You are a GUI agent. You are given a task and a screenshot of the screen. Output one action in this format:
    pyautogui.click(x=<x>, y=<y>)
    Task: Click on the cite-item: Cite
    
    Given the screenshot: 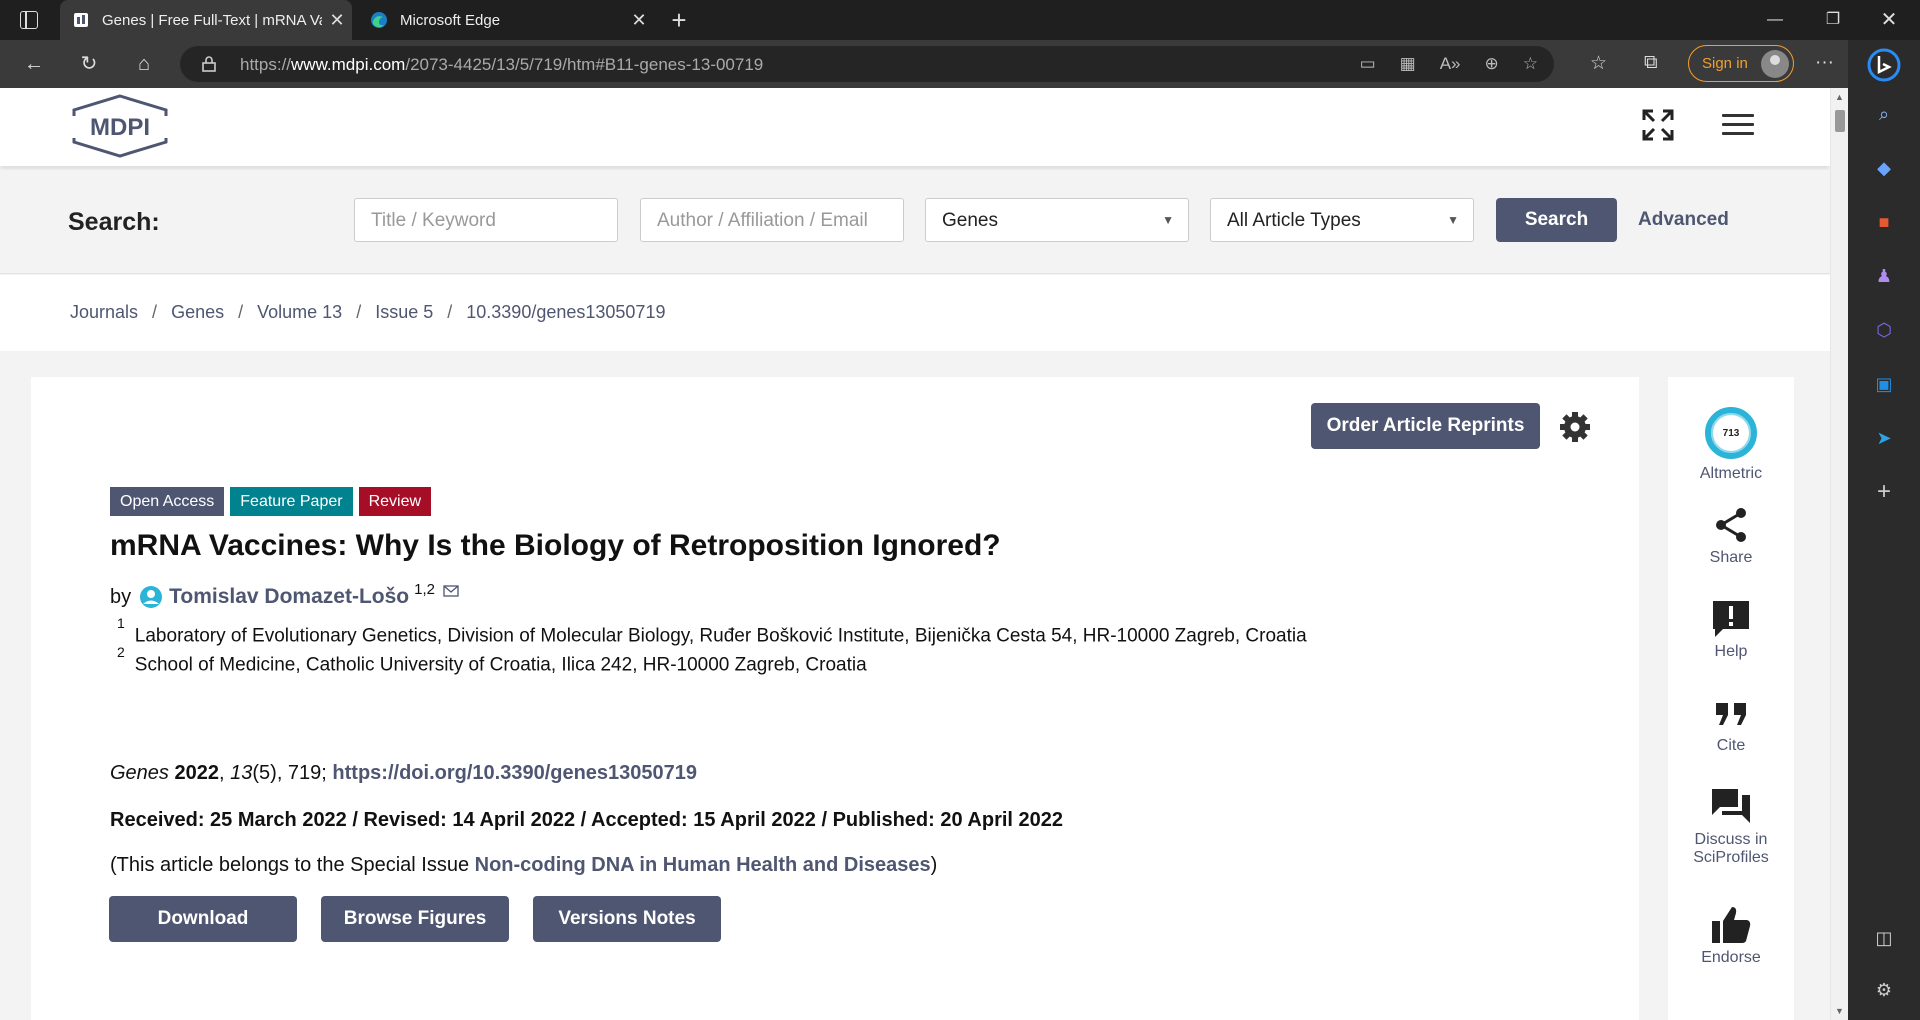 What is the action you would take?
    pyautogui.click(x=1731, y=724)
    